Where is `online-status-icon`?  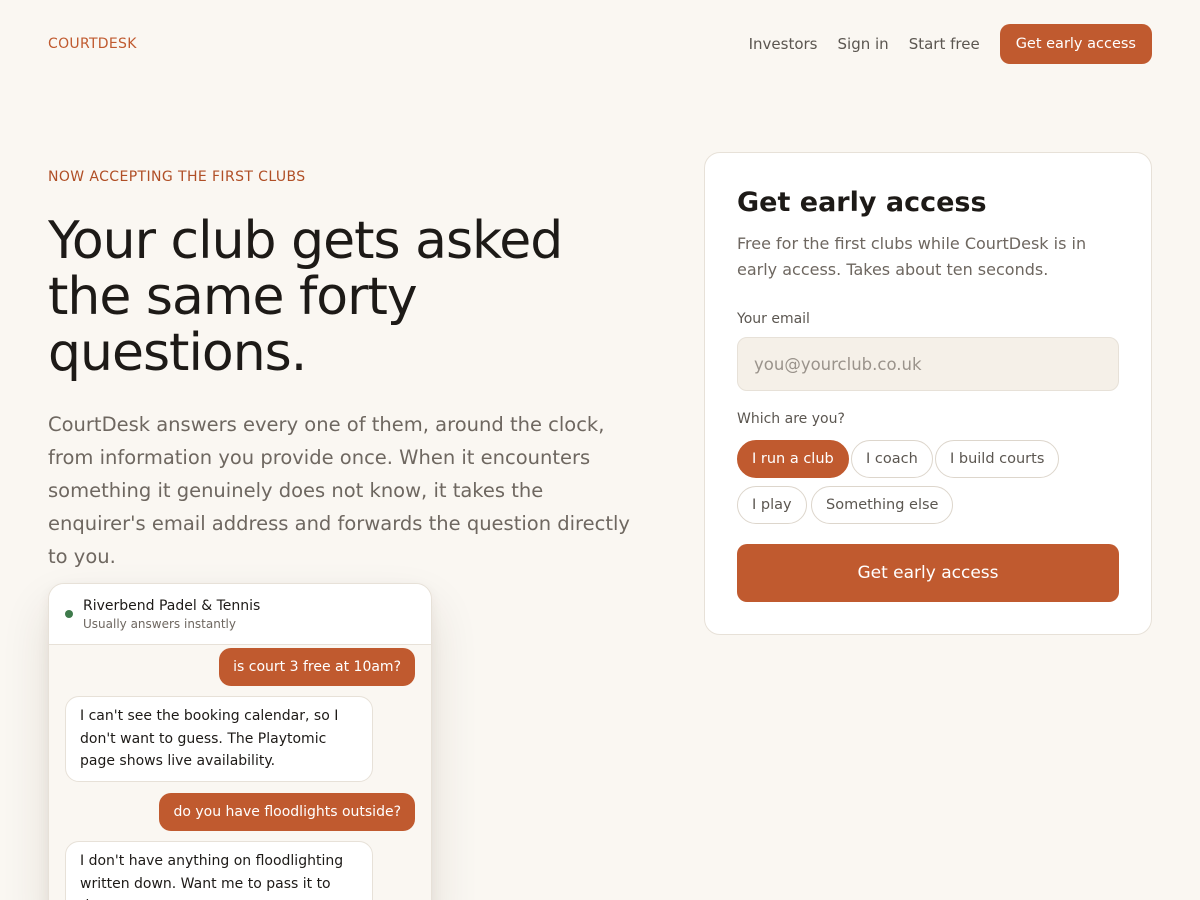 online-status-icon is located at coordinates (69, 614).